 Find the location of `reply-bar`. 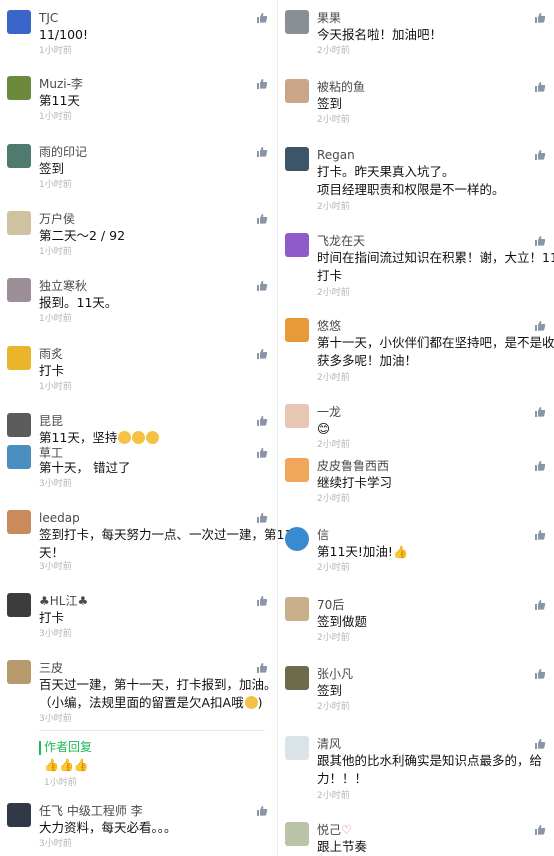

reply-bar is located at coordinates (40, 748).